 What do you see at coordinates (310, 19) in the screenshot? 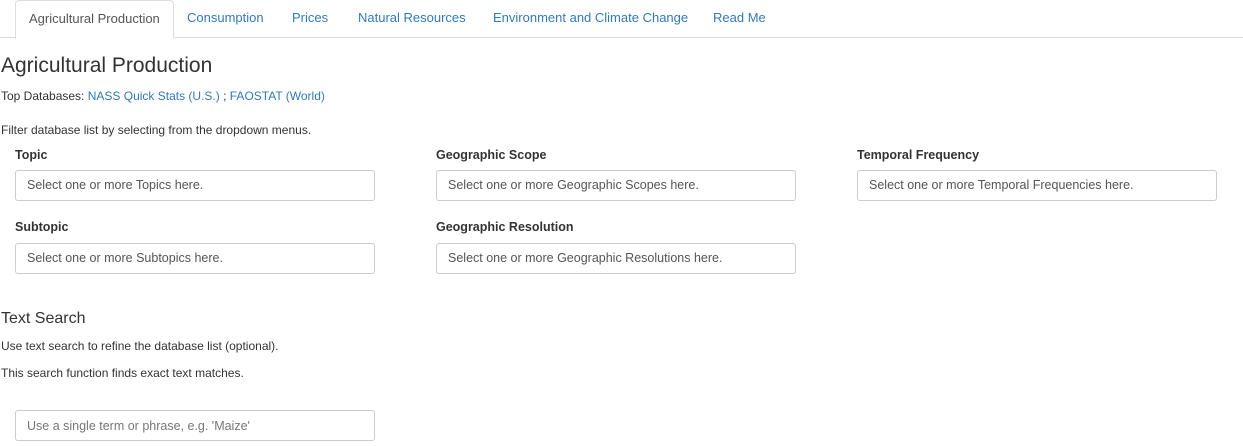
I see `tab-prices: Prices` at bounding box center [310, 19].